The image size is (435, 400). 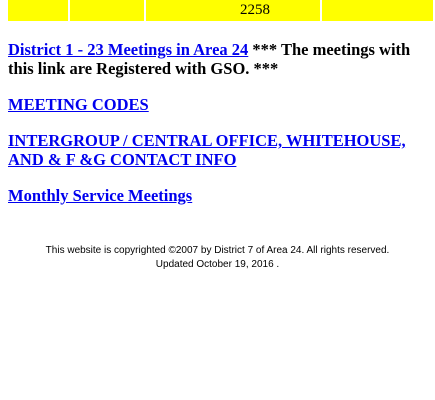 What do you see at coordinates (217, 264) in the screenshot?
I see `last-updated-text: Updated October 19, 2016 .` at bounding box center [217, 264].